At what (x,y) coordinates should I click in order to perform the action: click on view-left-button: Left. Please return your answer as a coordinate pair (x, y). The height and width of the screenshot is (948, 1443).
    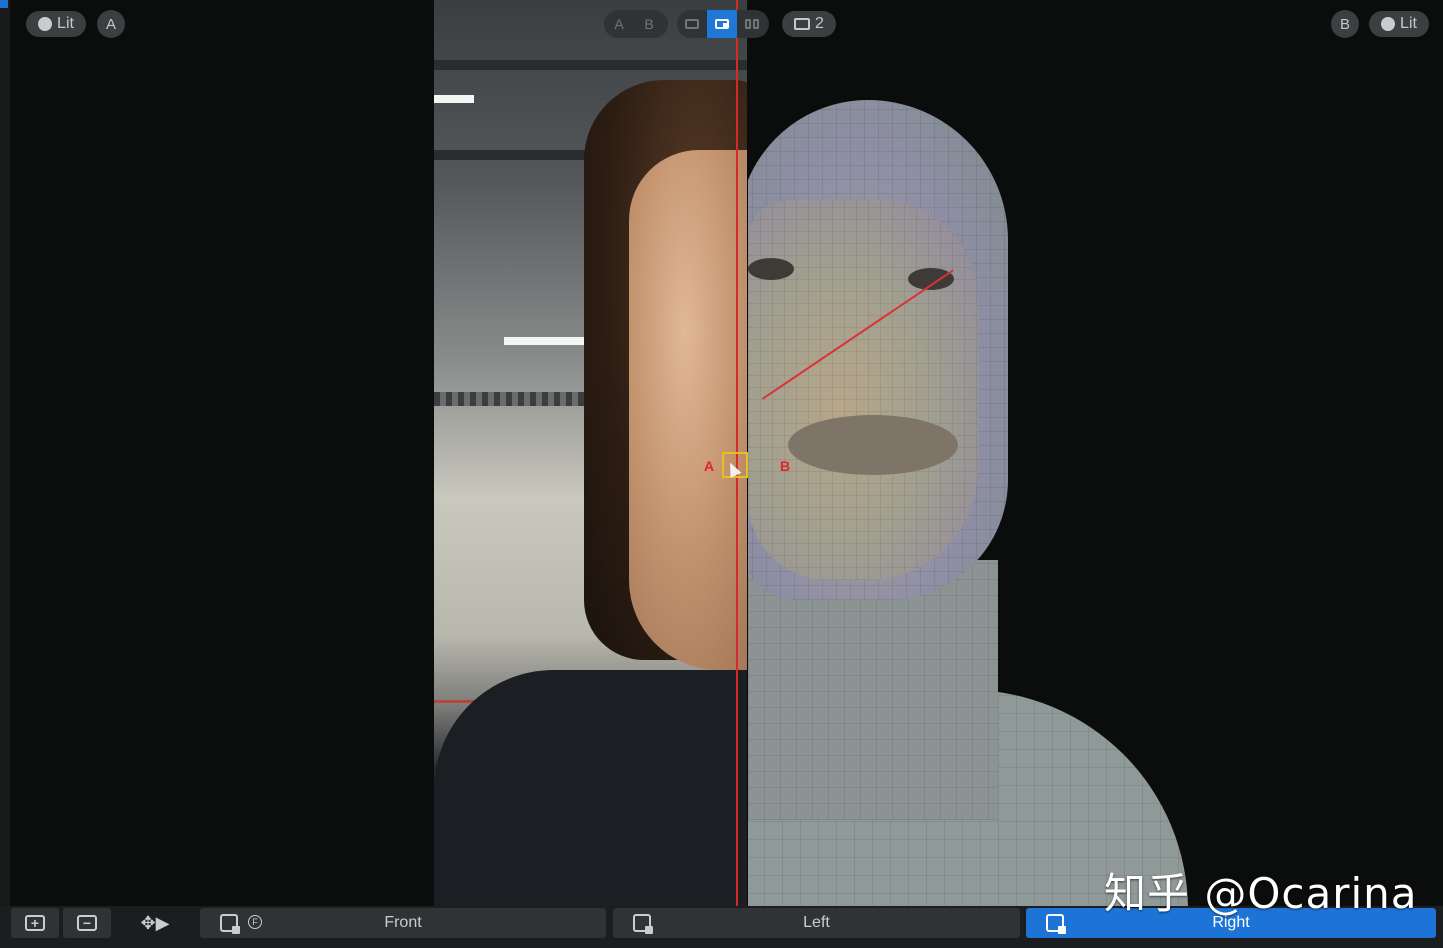
    Looking at the image, I should click on (816, 923).